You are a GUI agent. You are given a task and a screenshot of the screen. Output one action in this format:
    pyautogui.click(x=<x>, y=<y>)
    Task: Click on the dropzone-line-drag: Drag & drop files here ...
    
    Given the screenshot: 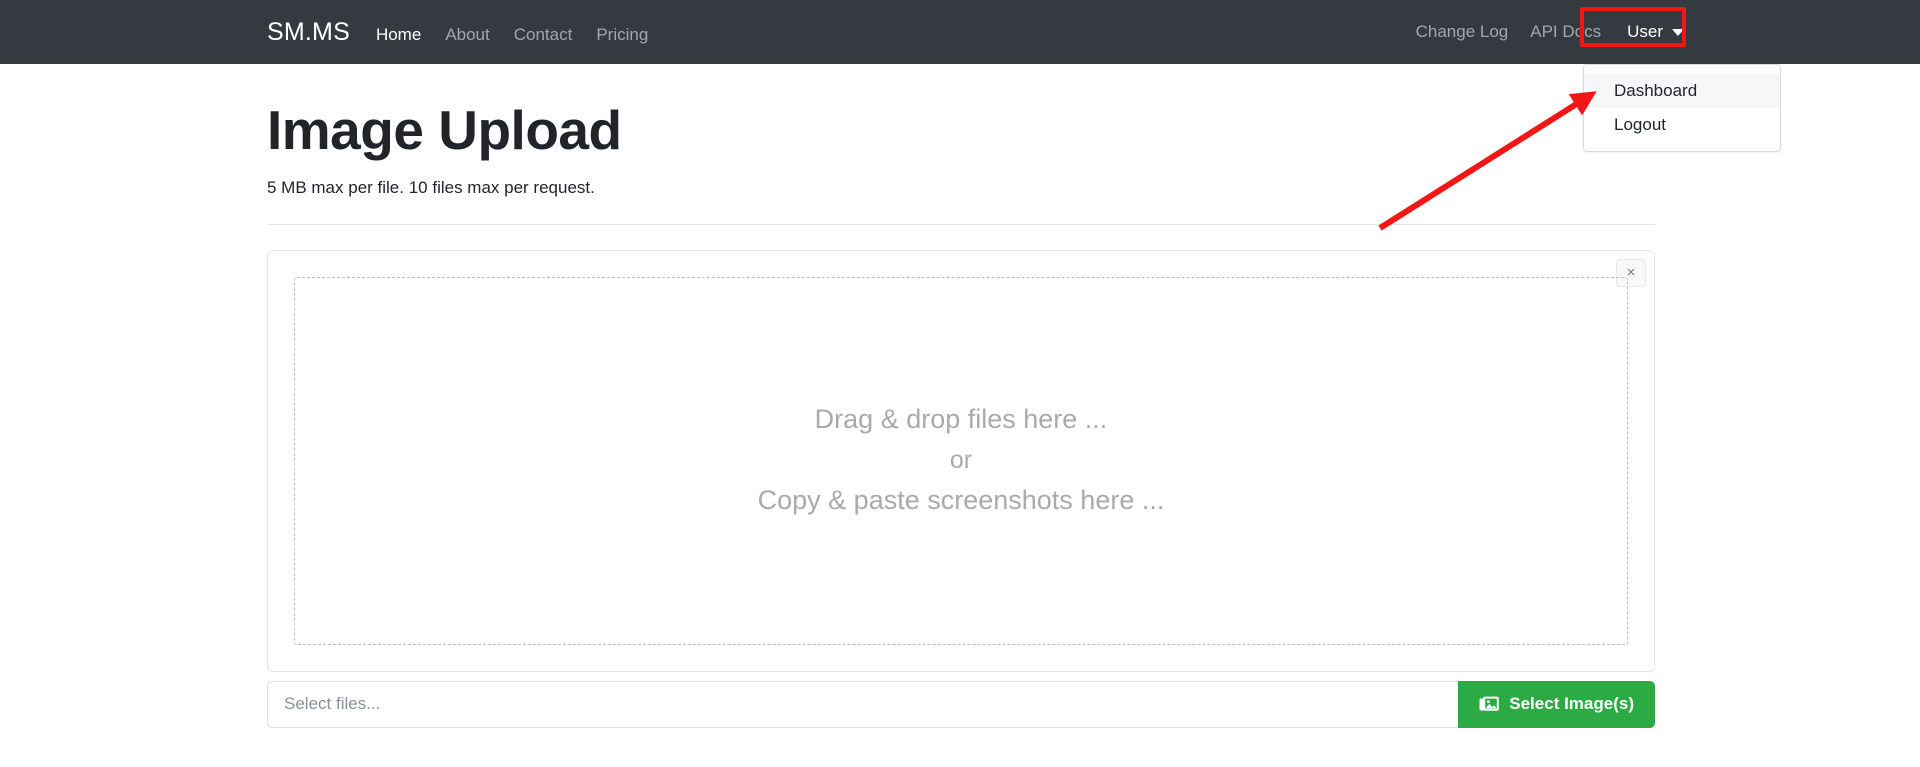 What is the action you would take?
    pyautogui.click(x=961, y=419)
    